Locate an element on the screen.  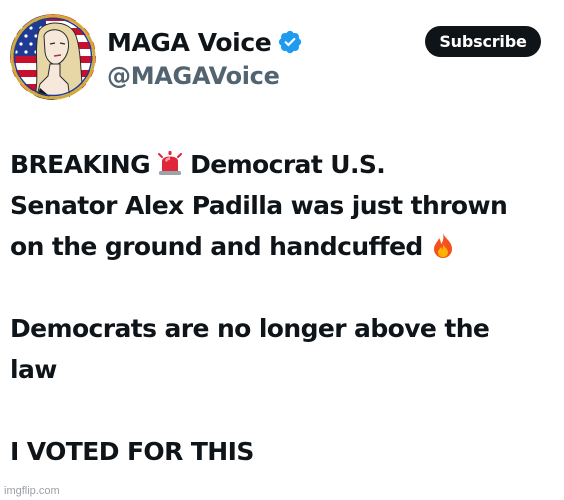
avatar-image is located at coordinates (53, 57).